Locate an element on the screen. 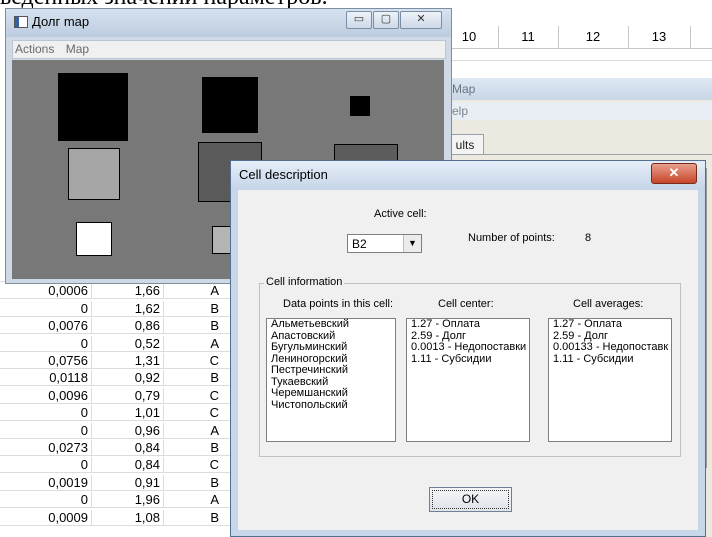 The height and width of the screenshot is (537, 712). table-row: 0,0009 1,08 B is located at coordinates (120, 517).